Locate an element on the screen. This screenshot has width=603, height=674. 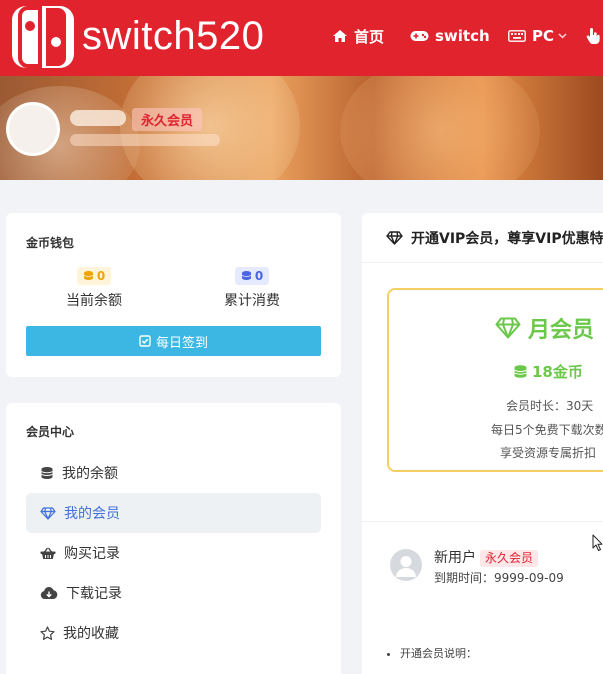
menu-my-balance: 我的余额 is located at coordinates (173, 473).